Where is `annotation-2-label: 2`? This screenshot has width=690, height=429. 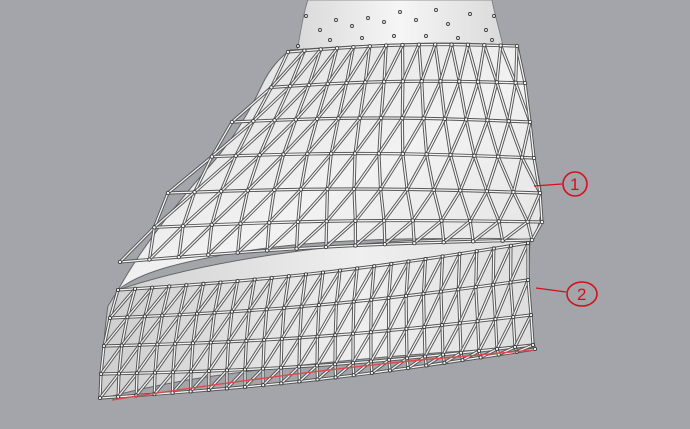
annotation-2-label: 2 is located at coordinates (581, 294).